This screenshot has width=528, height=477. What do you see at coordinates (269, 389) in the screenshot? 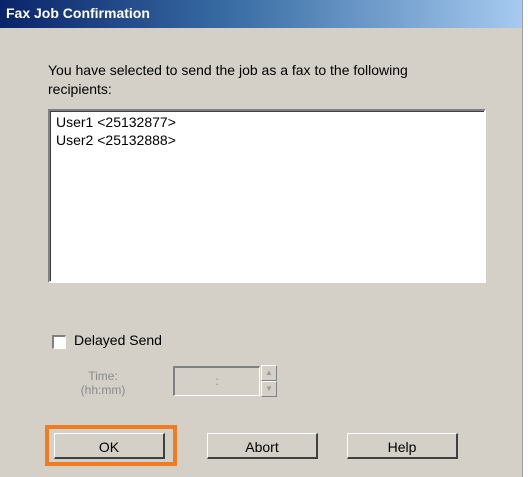
I see `spin-down-icon: ▼` at bounding box center [269, 389].